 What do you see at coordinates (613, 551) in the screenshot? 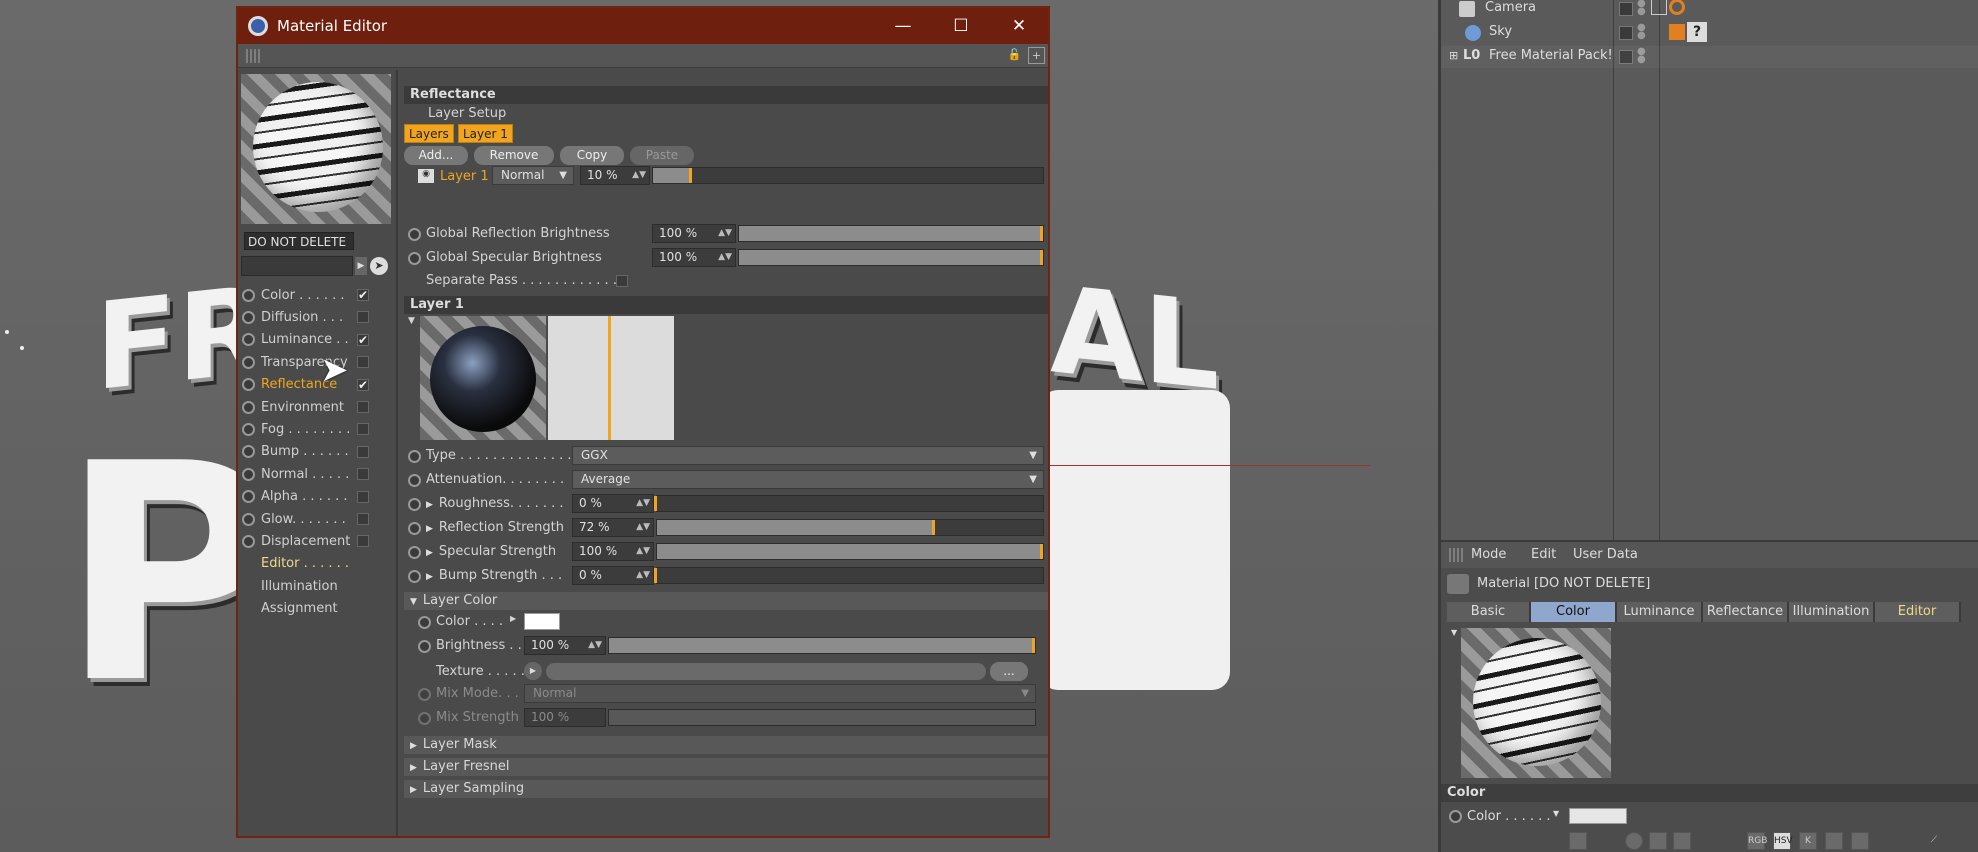
I see `specular-strength-field: 100 % ▲▼` at bounding box center [613, 551].